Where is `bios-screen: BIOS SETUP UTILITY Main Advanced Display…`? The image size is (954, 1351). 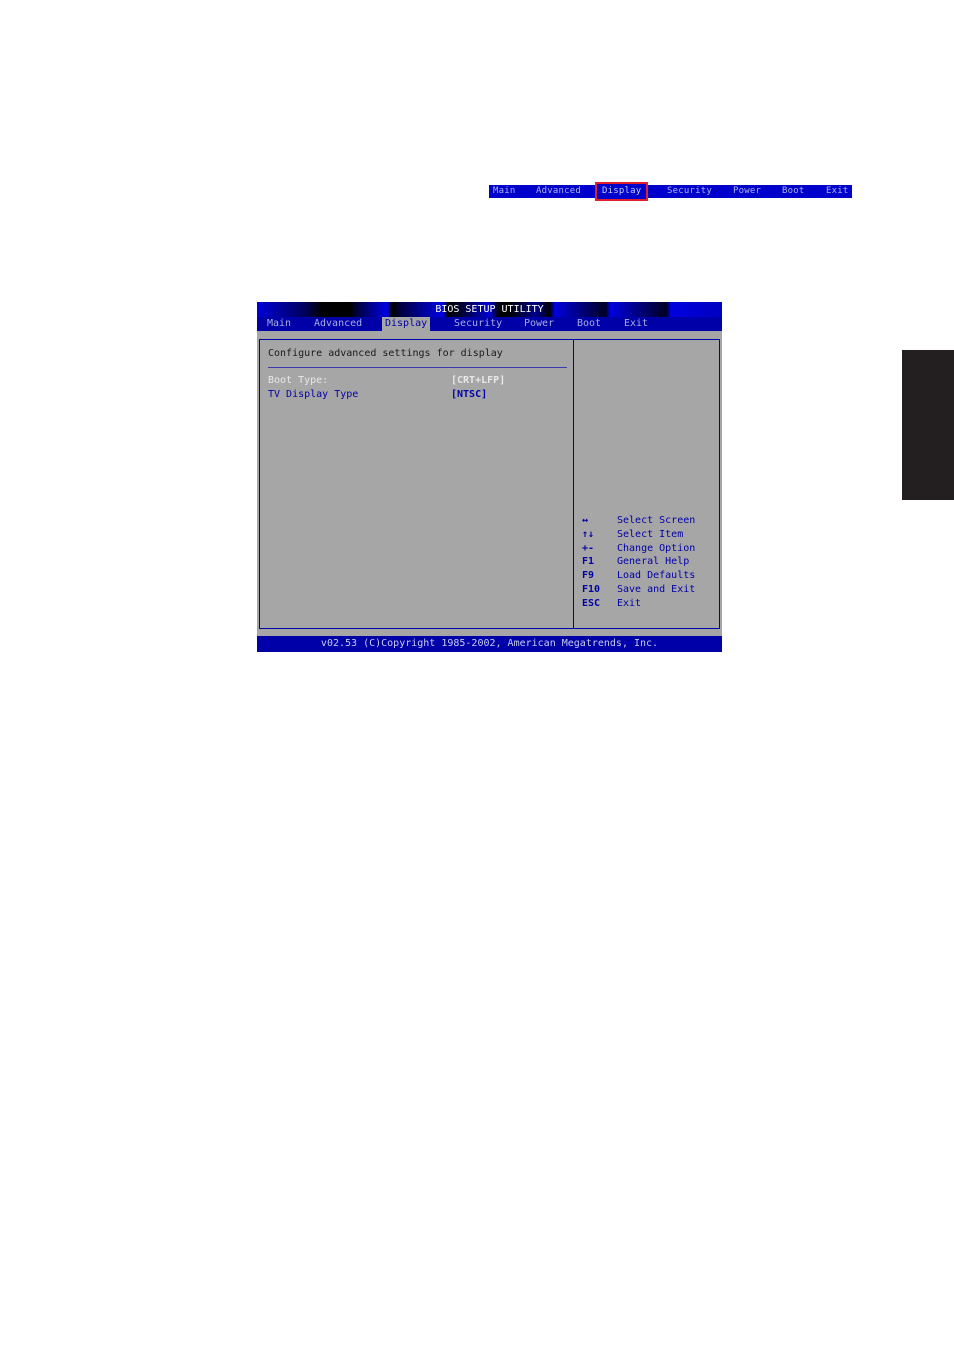 bios-screen: BIOS SETUP UTILITY Main Advanced Display… is located at coordinates (489, 477).